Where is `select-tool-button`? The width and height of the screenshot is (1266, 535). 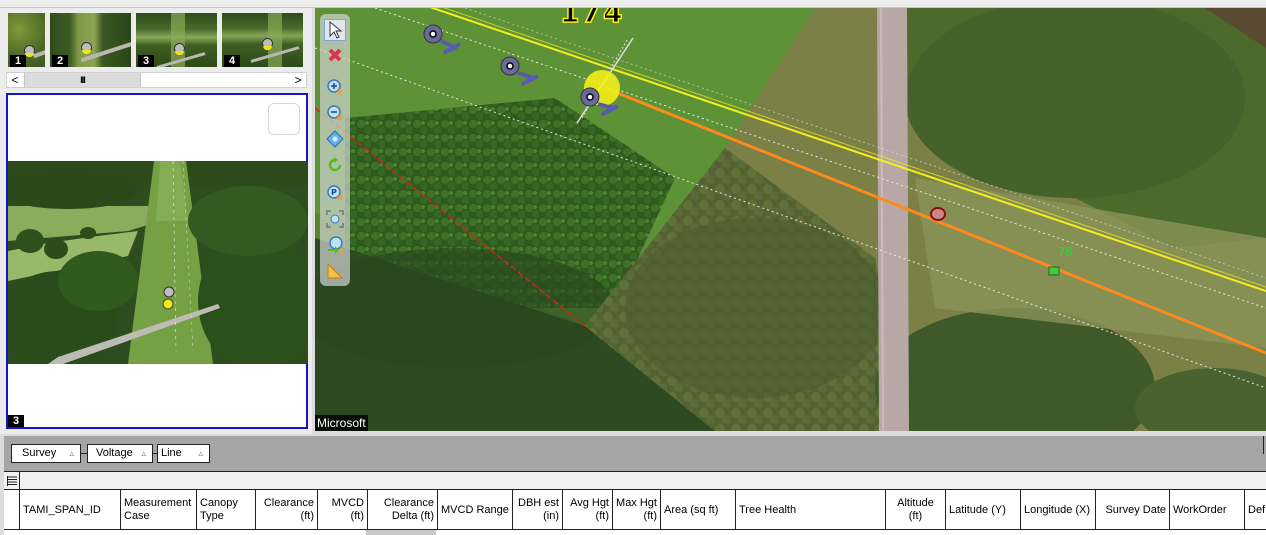 select-tool-button is located at coordinates (335, 30).